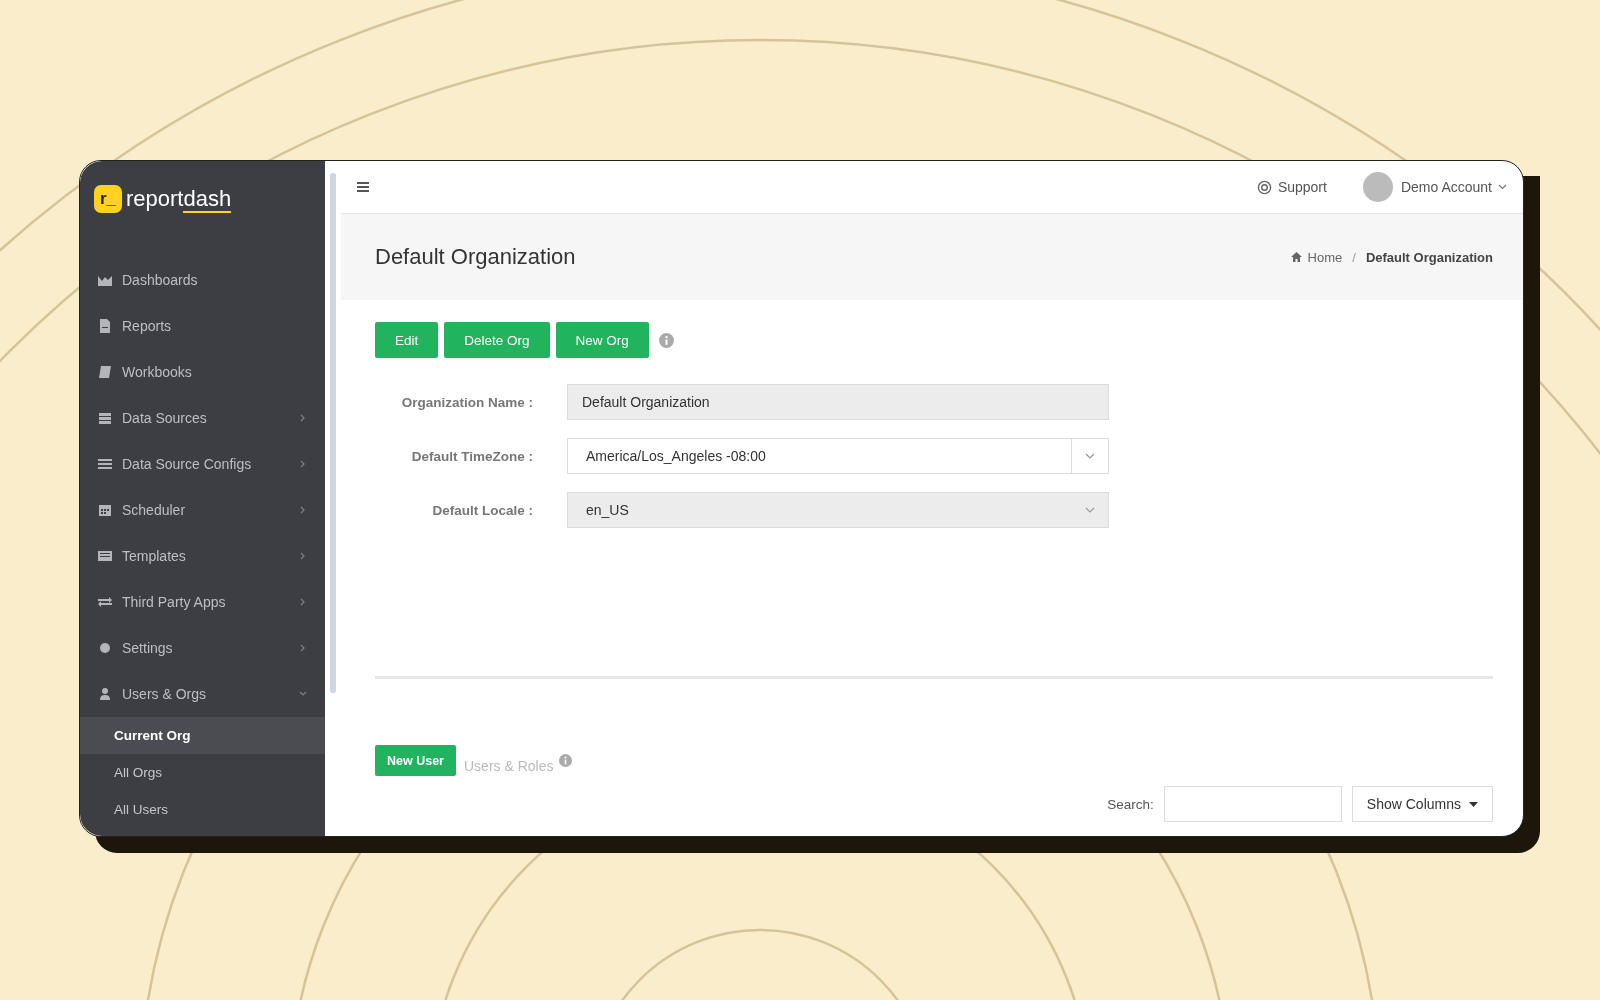 Image resolution: width=1600 pixels, height=1000 pixels. Describe the element at coordinates (1252, 804) in the screenshot. I see `search-field` at that location.